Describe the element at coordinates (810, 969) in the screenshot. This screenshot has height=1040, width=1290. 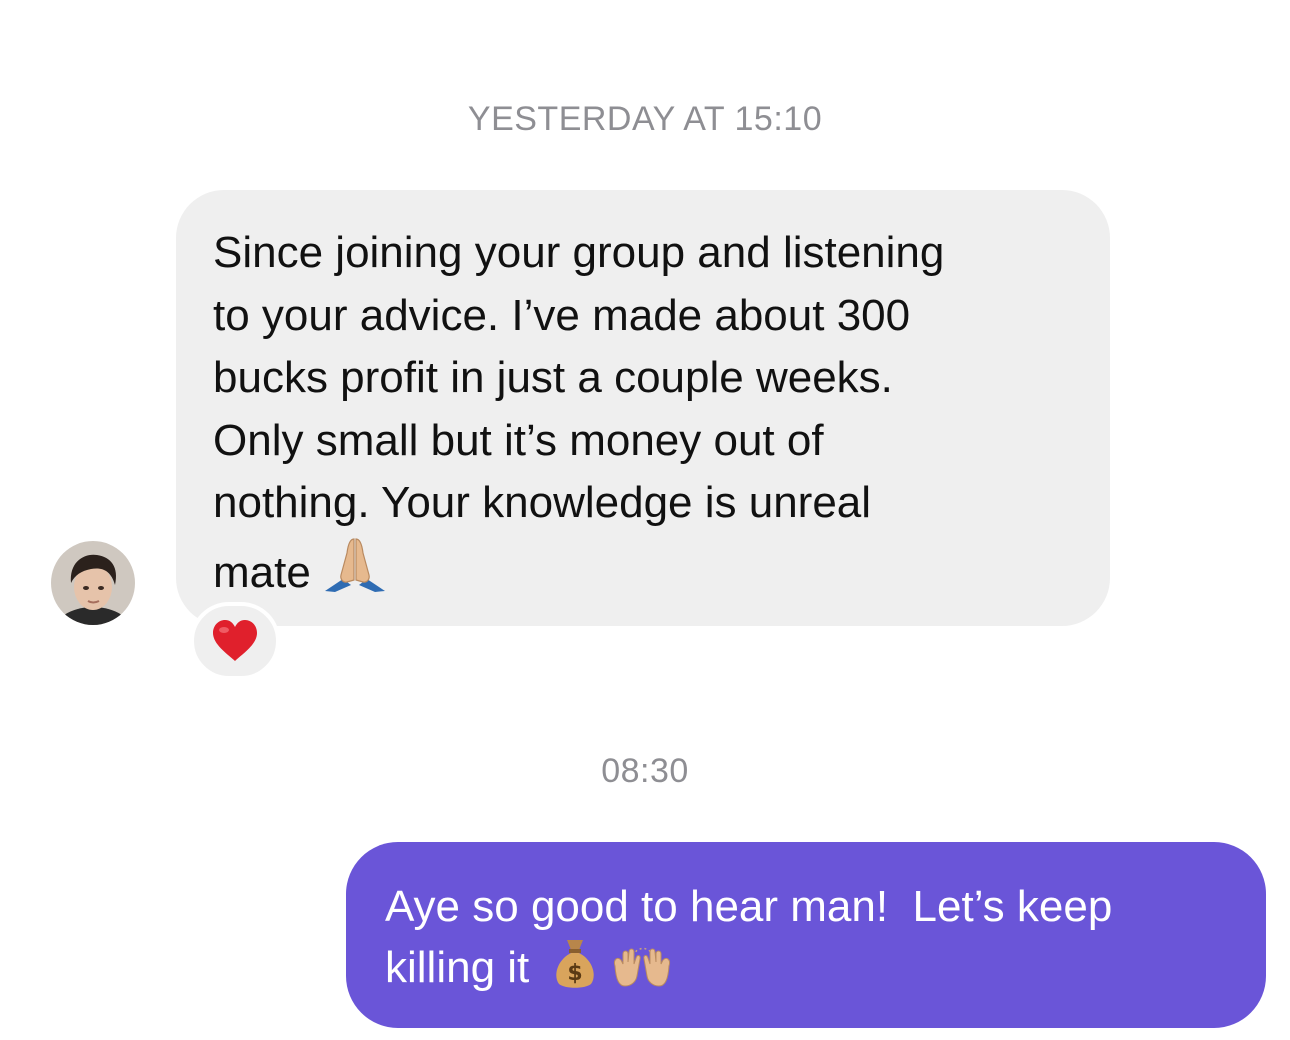
I see `message-last-line: killing it $` at that location.